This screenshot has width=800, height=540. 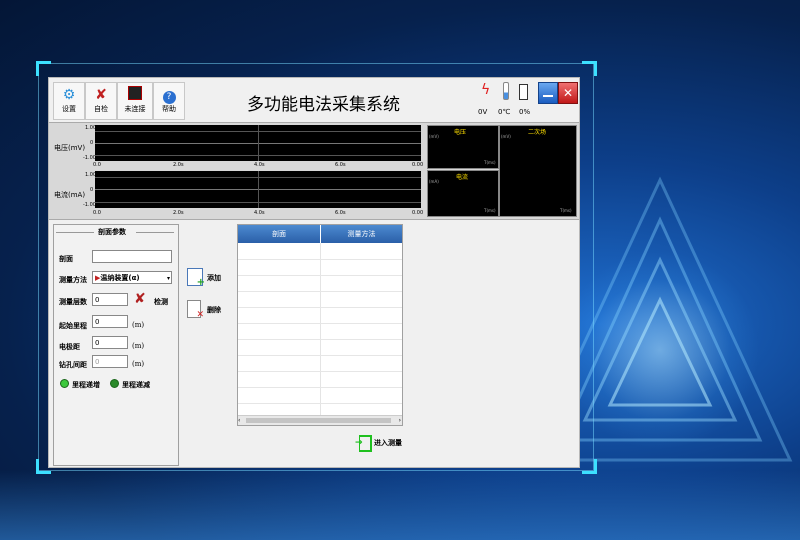 I want to click on method-label: 测量方法, so click(x=73, y=279).